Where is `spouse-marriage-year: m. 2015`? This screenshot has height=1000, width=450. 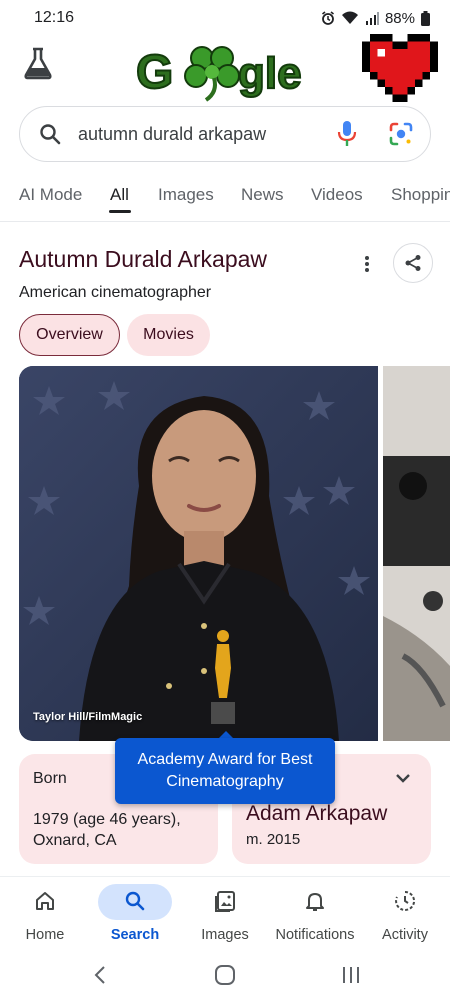
spouse-marriage-year: m. 2015 is located at coordinates (273, 839).